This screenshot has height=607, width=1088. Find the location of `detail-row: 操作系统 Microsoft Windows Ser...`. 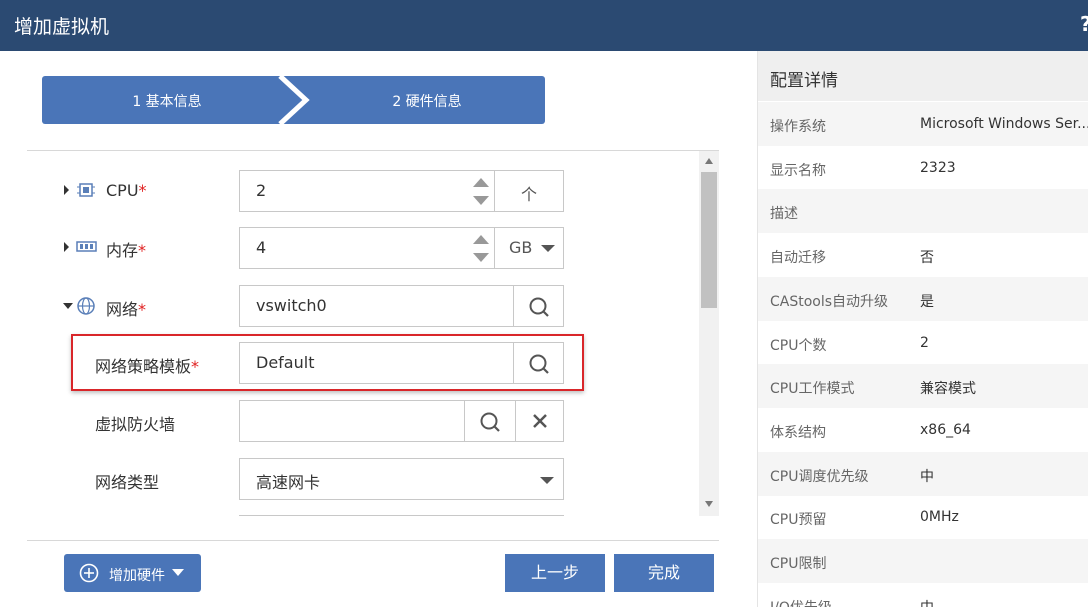

detail-row: 操作系统 Microsoft Windows Ser... is located at coordinates (923, 124).